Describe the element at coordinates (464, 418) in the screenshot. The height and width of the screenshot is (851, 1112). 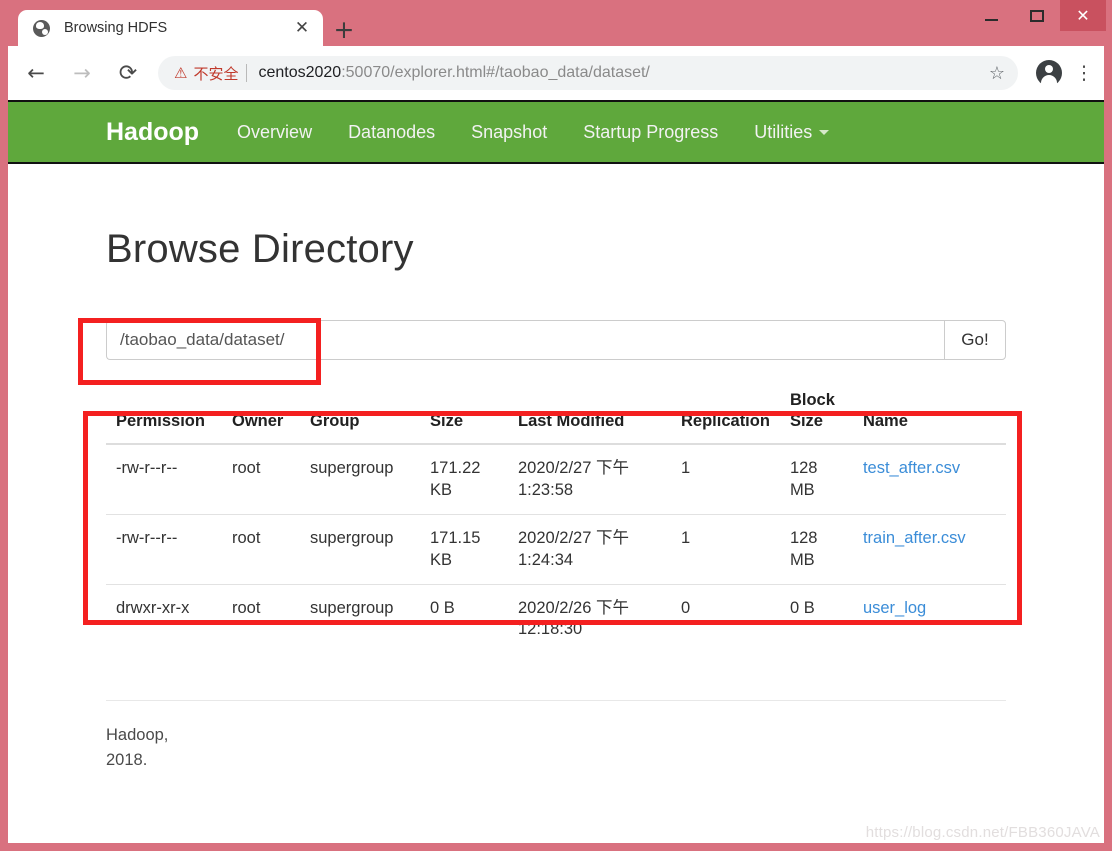
I see `column-header-size: Size` at that location.